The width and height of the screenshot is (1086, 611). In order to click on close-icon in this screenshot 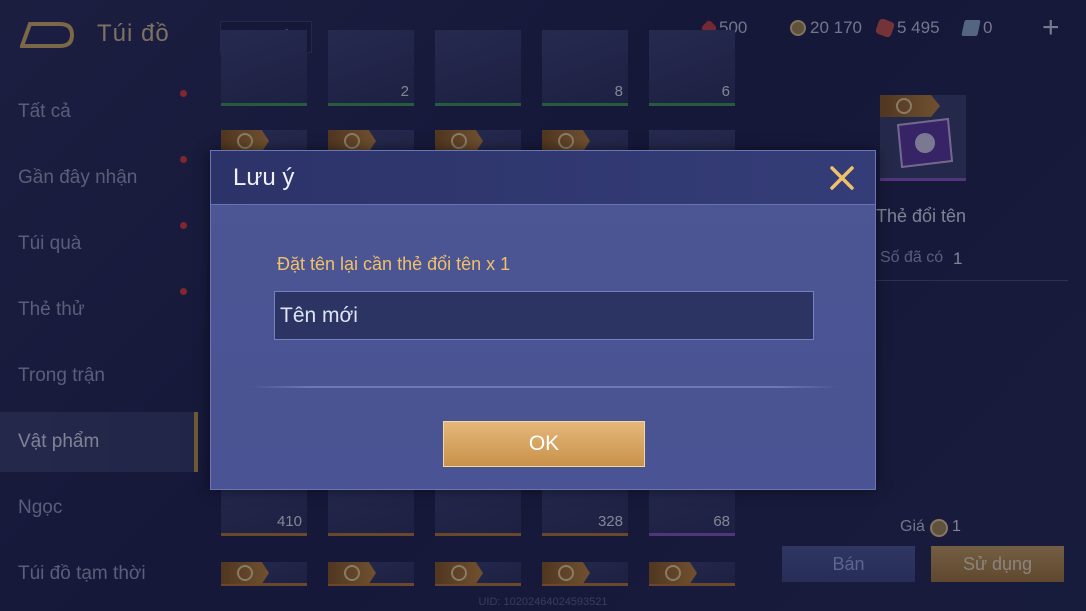, I will do `click(842, 178)`.